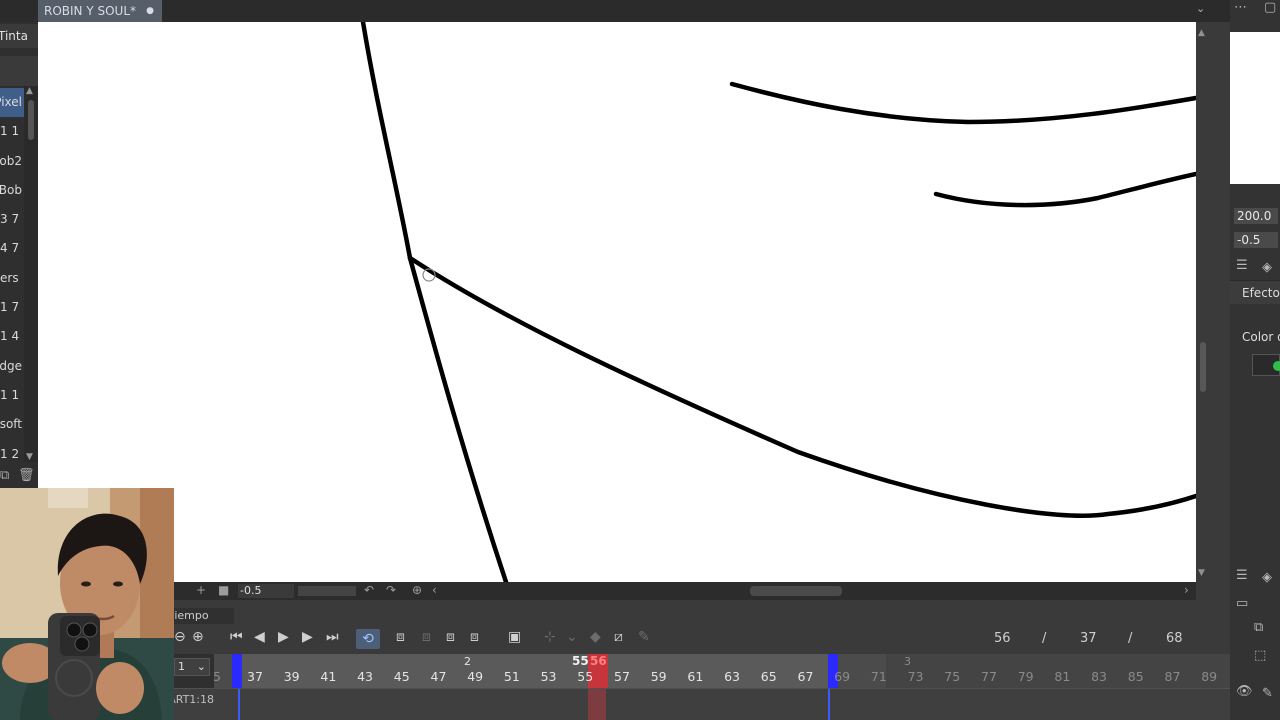  Describe the element at coordinates (702, 704) in the screenshot. I see `timeline-track: ART1:18` at that location.